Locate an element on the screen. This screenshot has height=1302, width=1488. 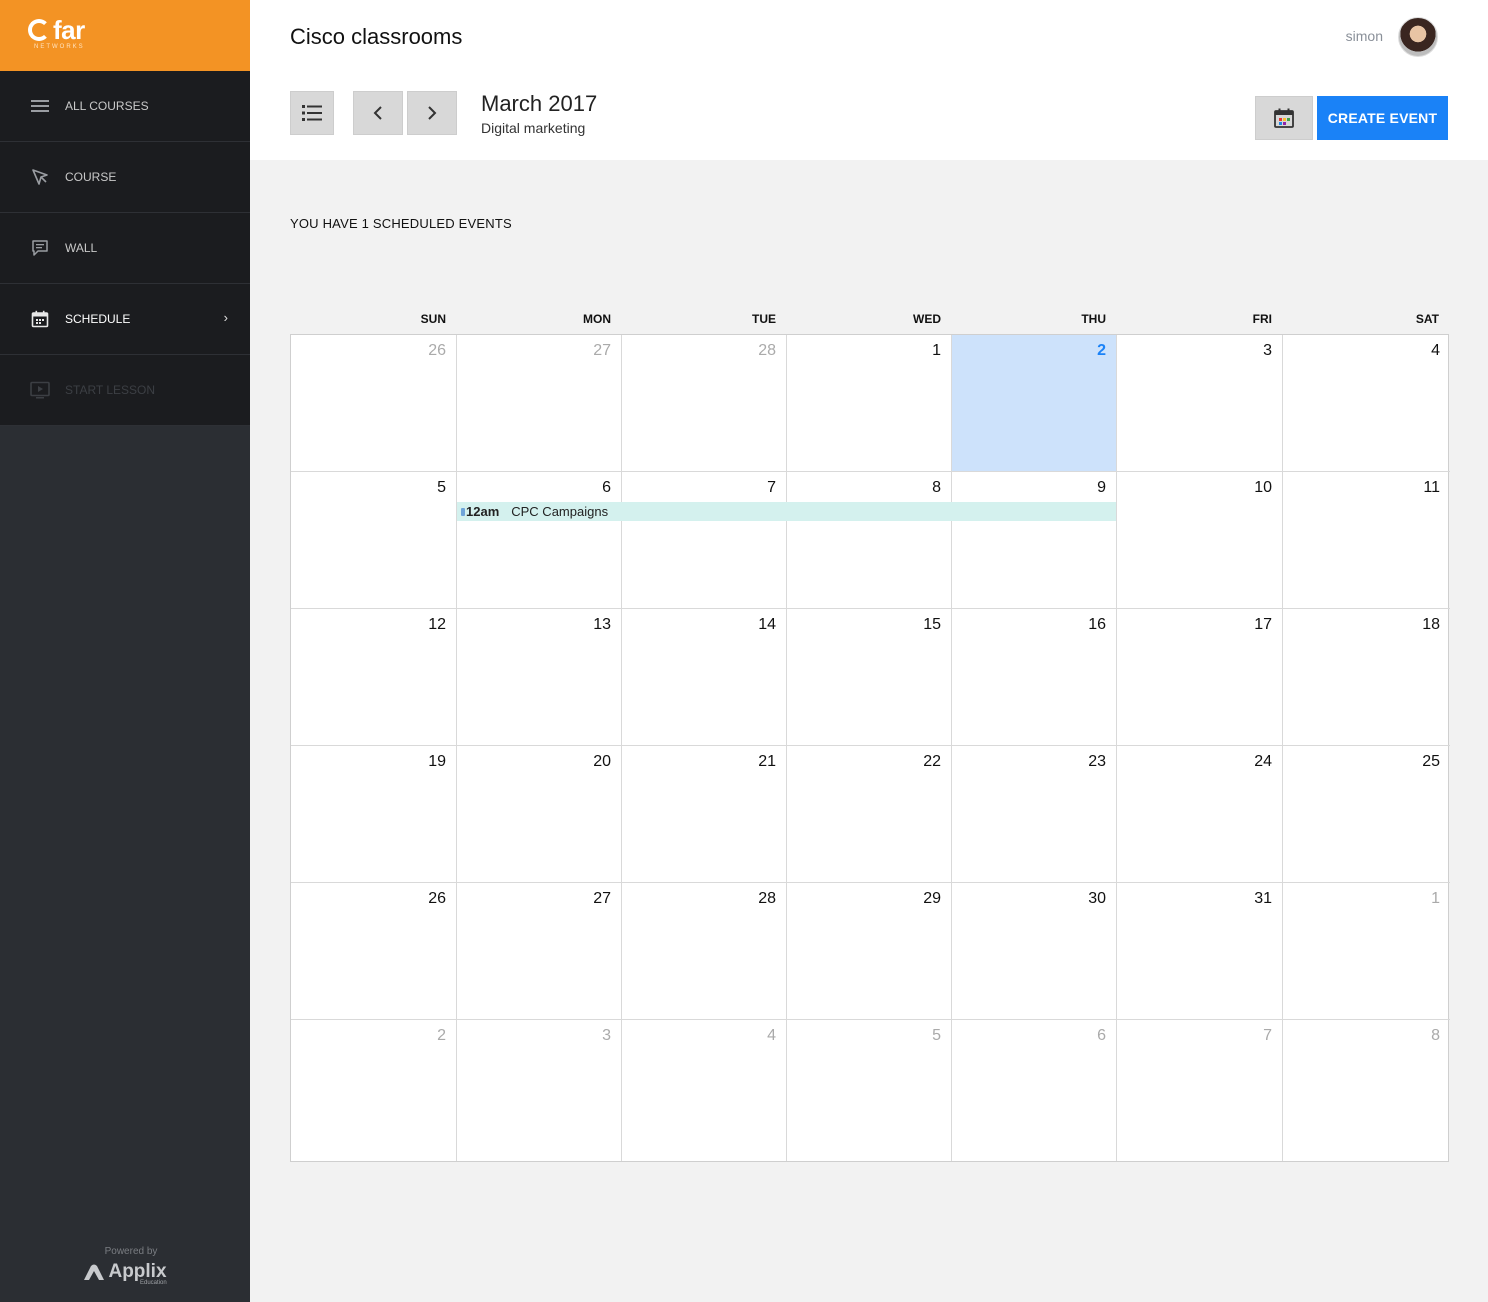
prev-month-button is located at coordinates (378, 113).